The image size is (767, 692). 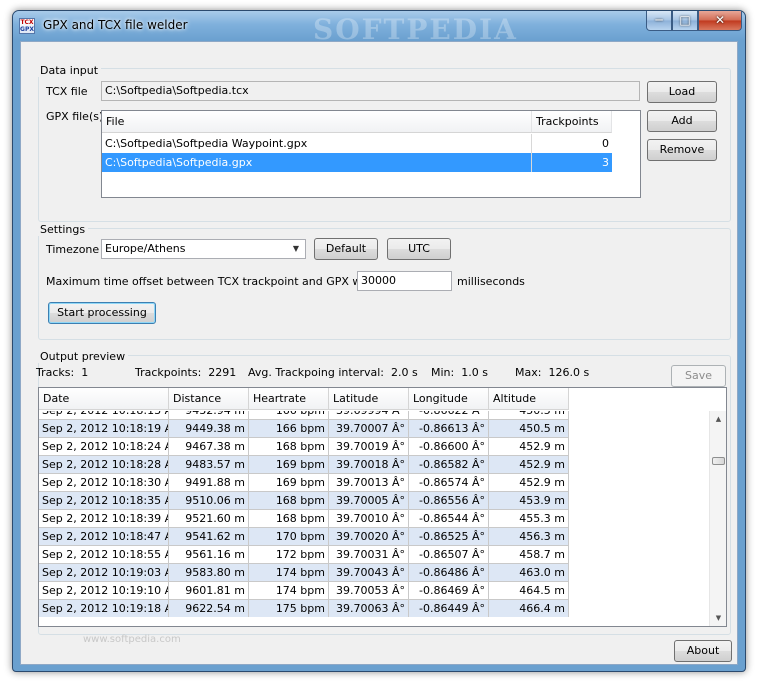 What do you see at coordinates (718, 618) in the screenshot?
I see `scroll-down-icon: ▼` at bounding box center [718, 618].